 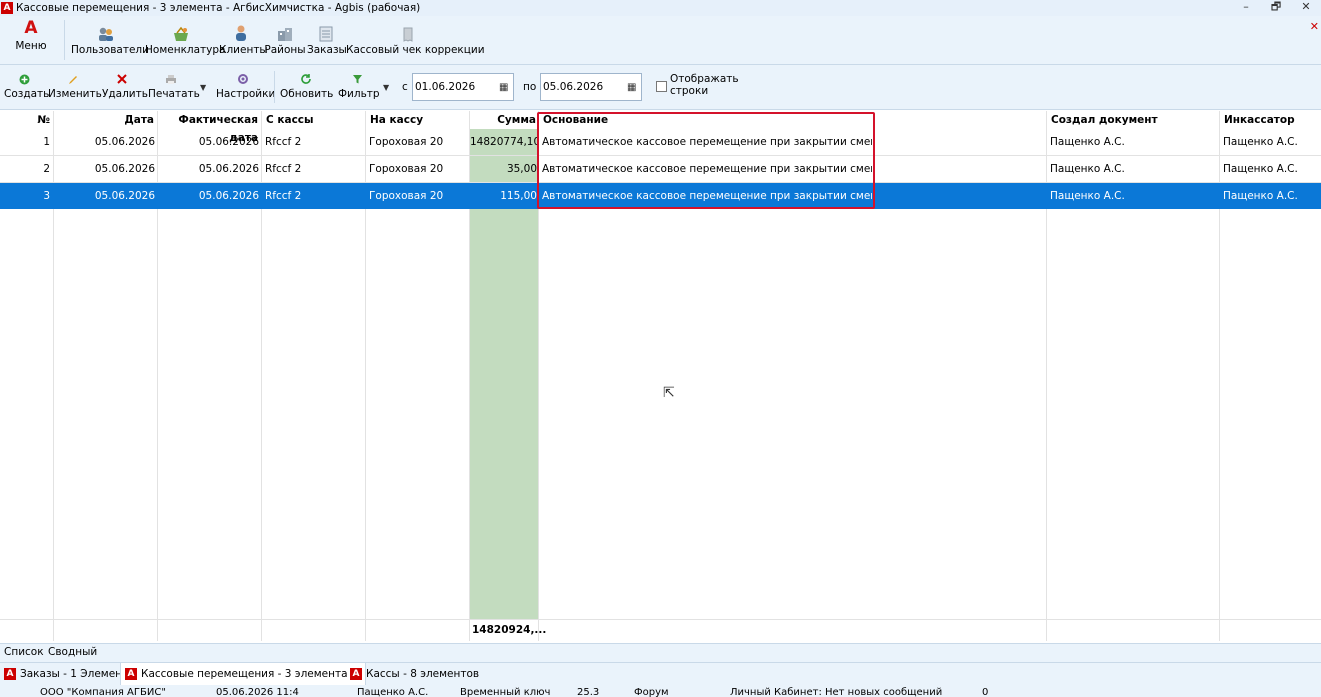 What do you see at coordinates (415, 41) in the screenshot?
I see `correction-receipt-button: Кассовый чек коррекции` at bounding box center [415, 41].